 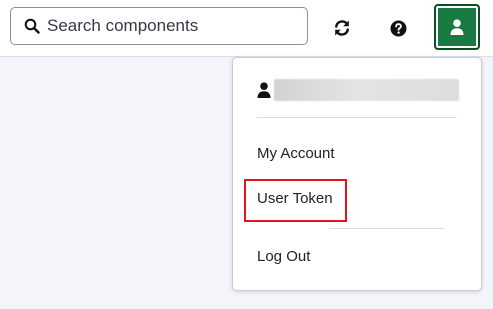 I want to click on menu-item-my-account: My Account, so click(x=296, y=153).